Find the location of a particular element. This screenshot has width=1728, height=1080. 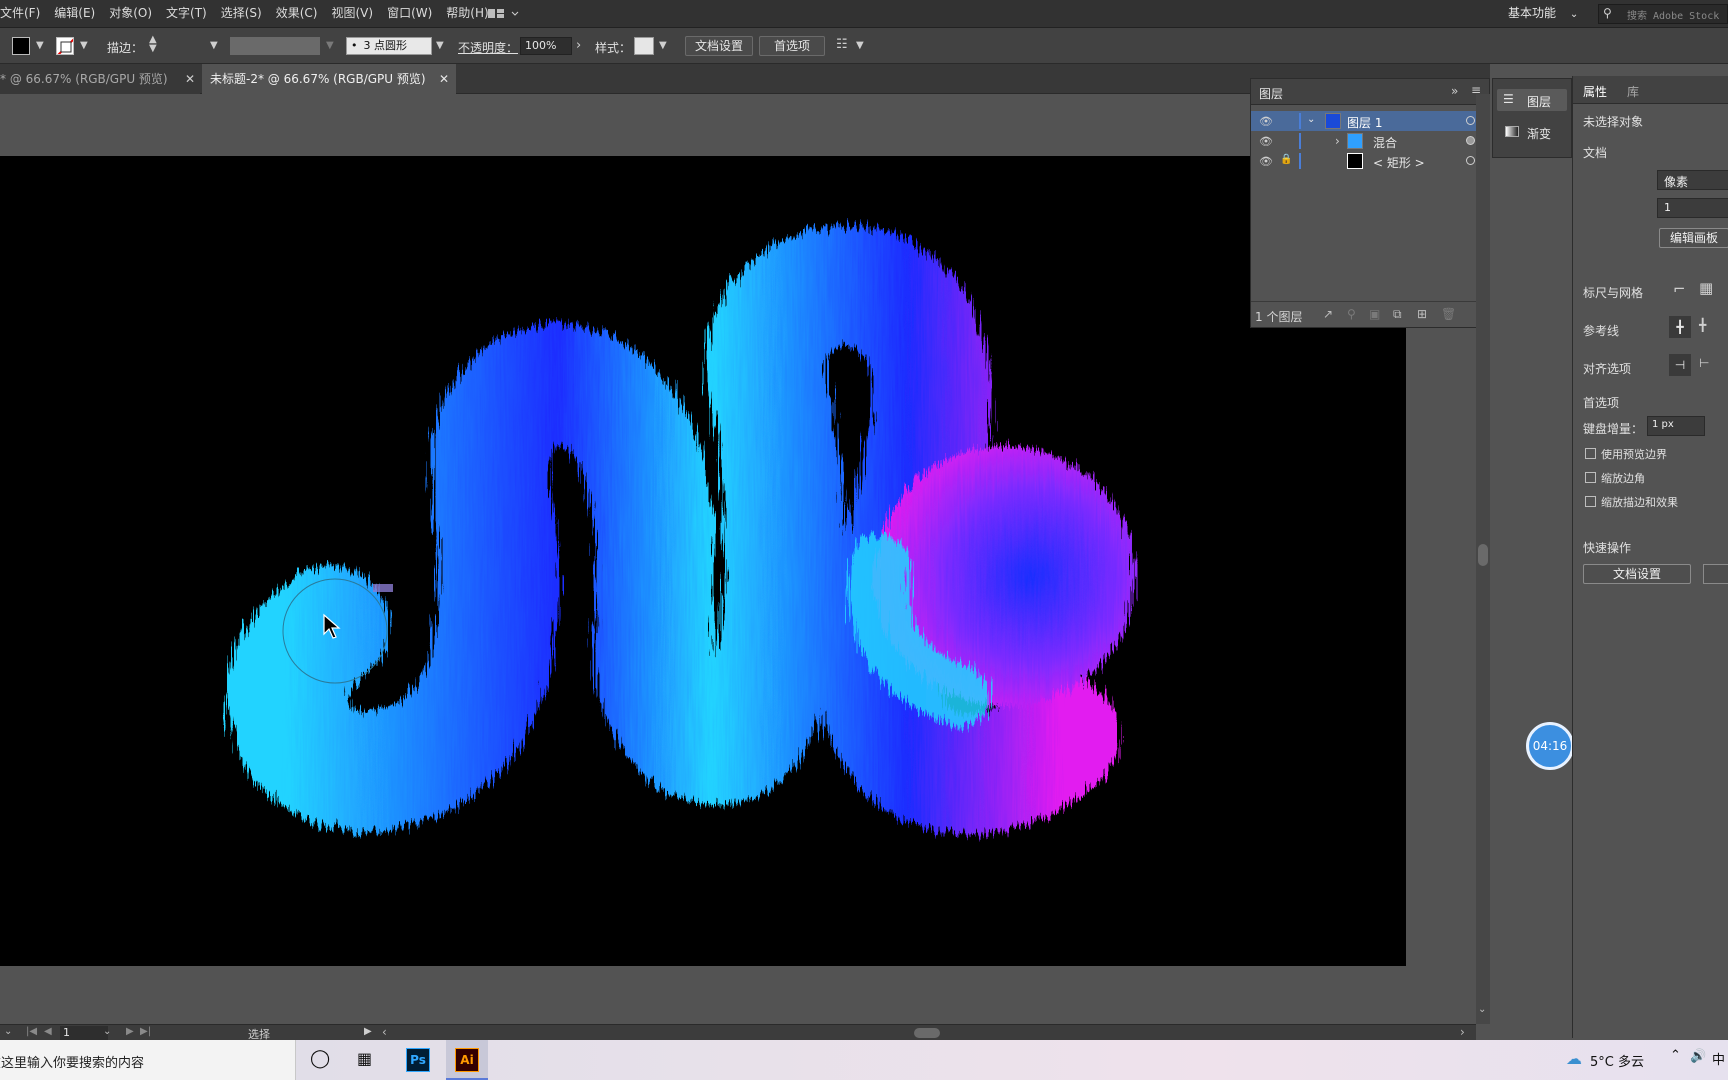

use-preview-bounds-checkbox is located at coordinates (1590, 453).